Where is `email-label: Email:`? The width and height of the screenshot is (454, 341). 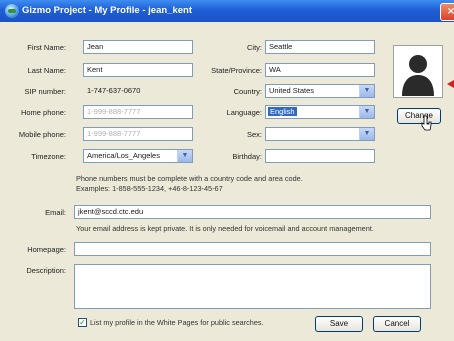 email-label: Email: is located at coordinates (55, 212).